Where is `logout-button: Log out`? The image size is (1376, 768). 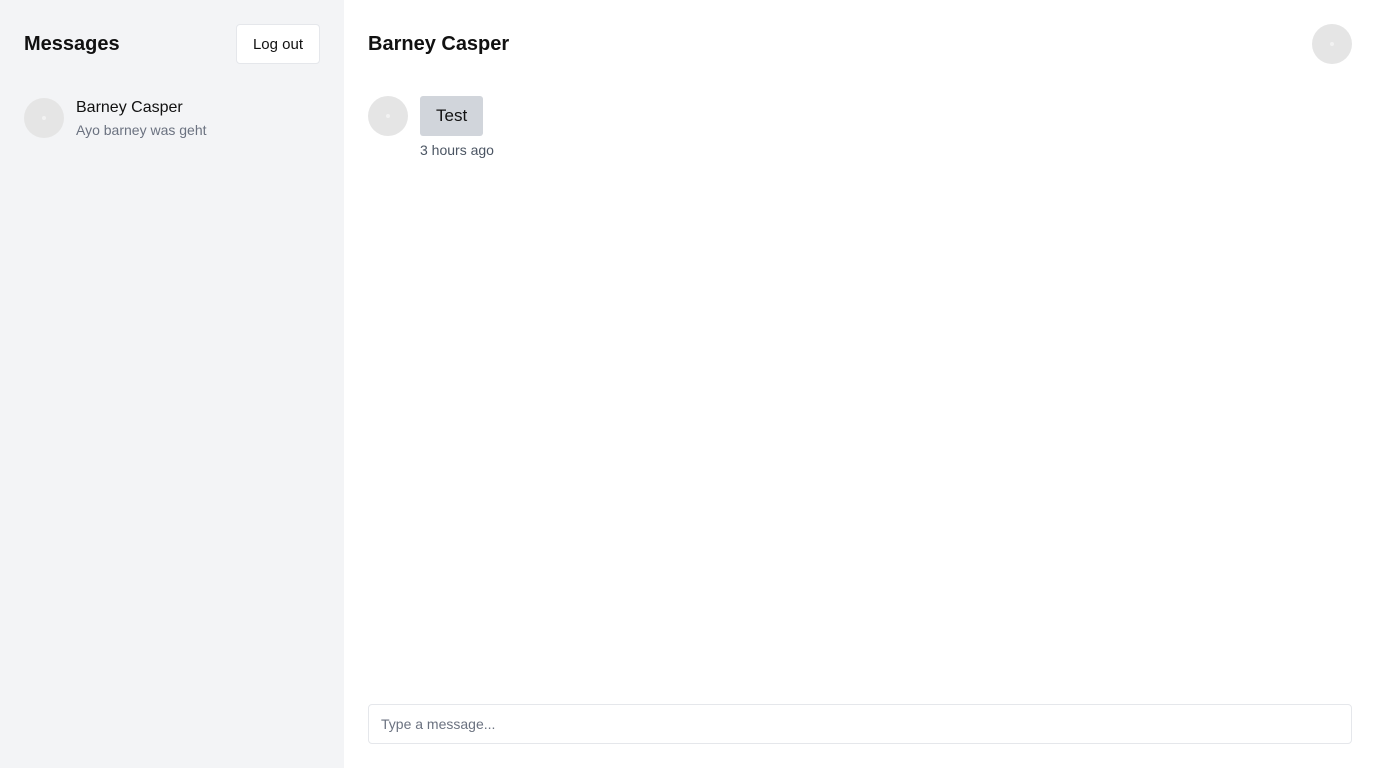
logout-button: Log out is located at coordinates (277, 44).